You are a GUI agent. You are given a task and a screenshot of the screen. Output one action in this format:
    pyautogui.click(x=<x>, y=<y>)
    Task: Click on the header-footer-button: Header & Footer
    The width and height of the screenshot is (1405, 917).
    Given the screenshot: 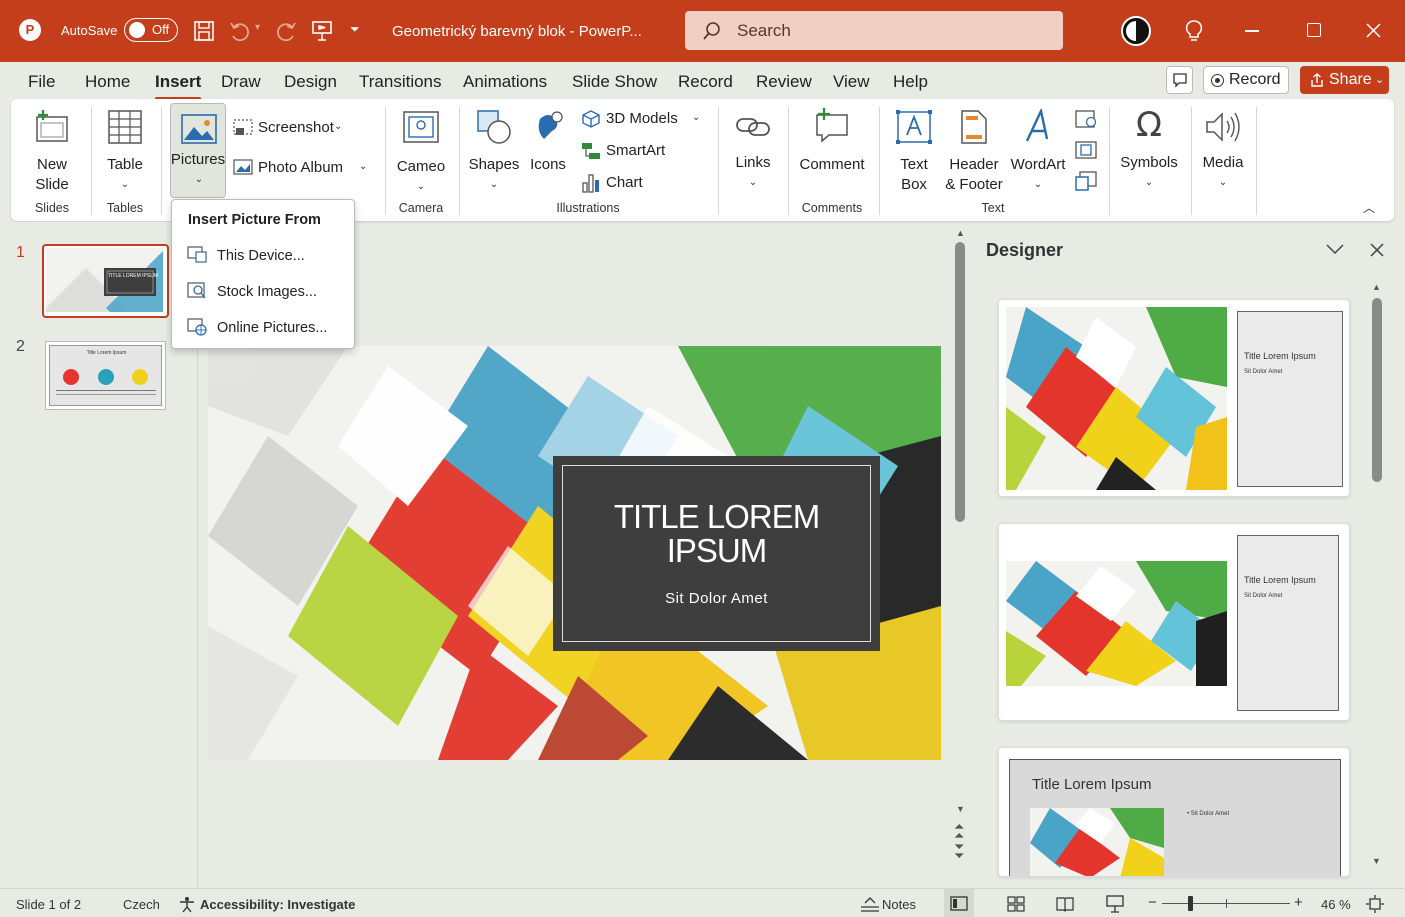 What is the action you would take?
    pyautogui.click(x=974, y=150)
    